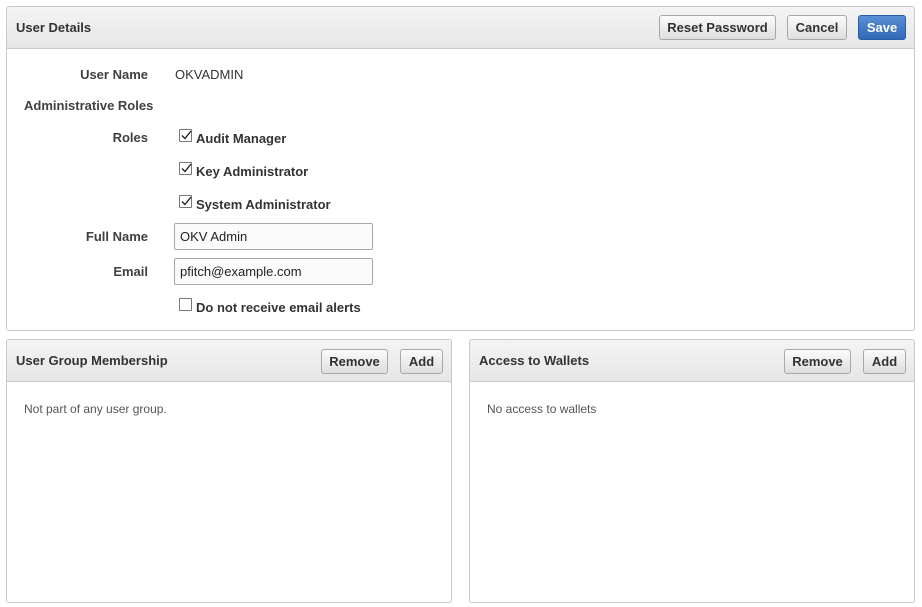 The width and height of the screenshot is (922, 607). I want to click on system-administrator-checkbox, so click(185, 201).